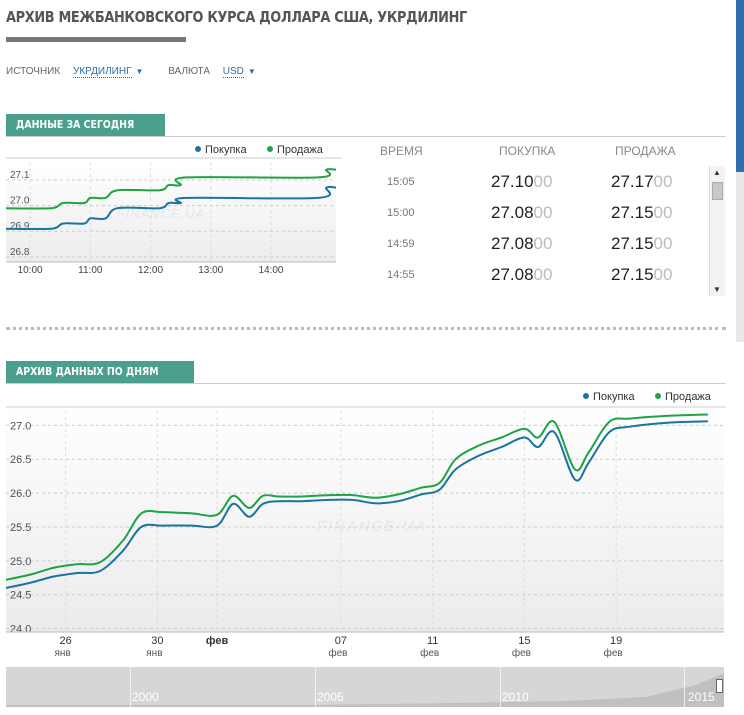 Image resolution: width=744 pixels, height=715 pixels. I want to click on today-y-tick-label: 26.9, so click(20, 226).